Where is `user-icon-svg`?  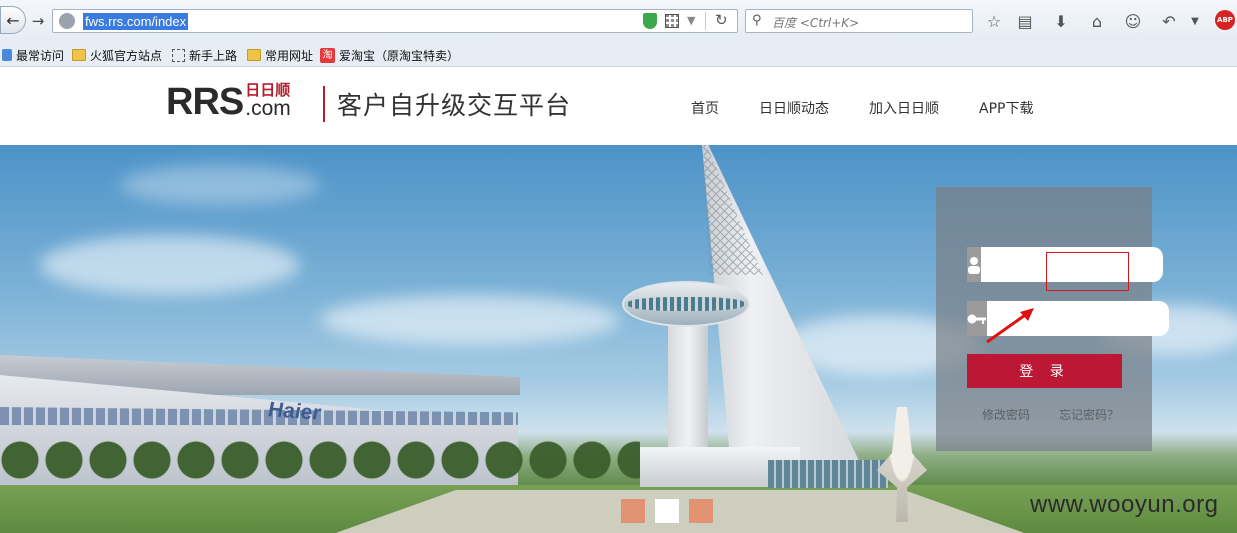
user-icon-svg is located at coordinates (974, 265).